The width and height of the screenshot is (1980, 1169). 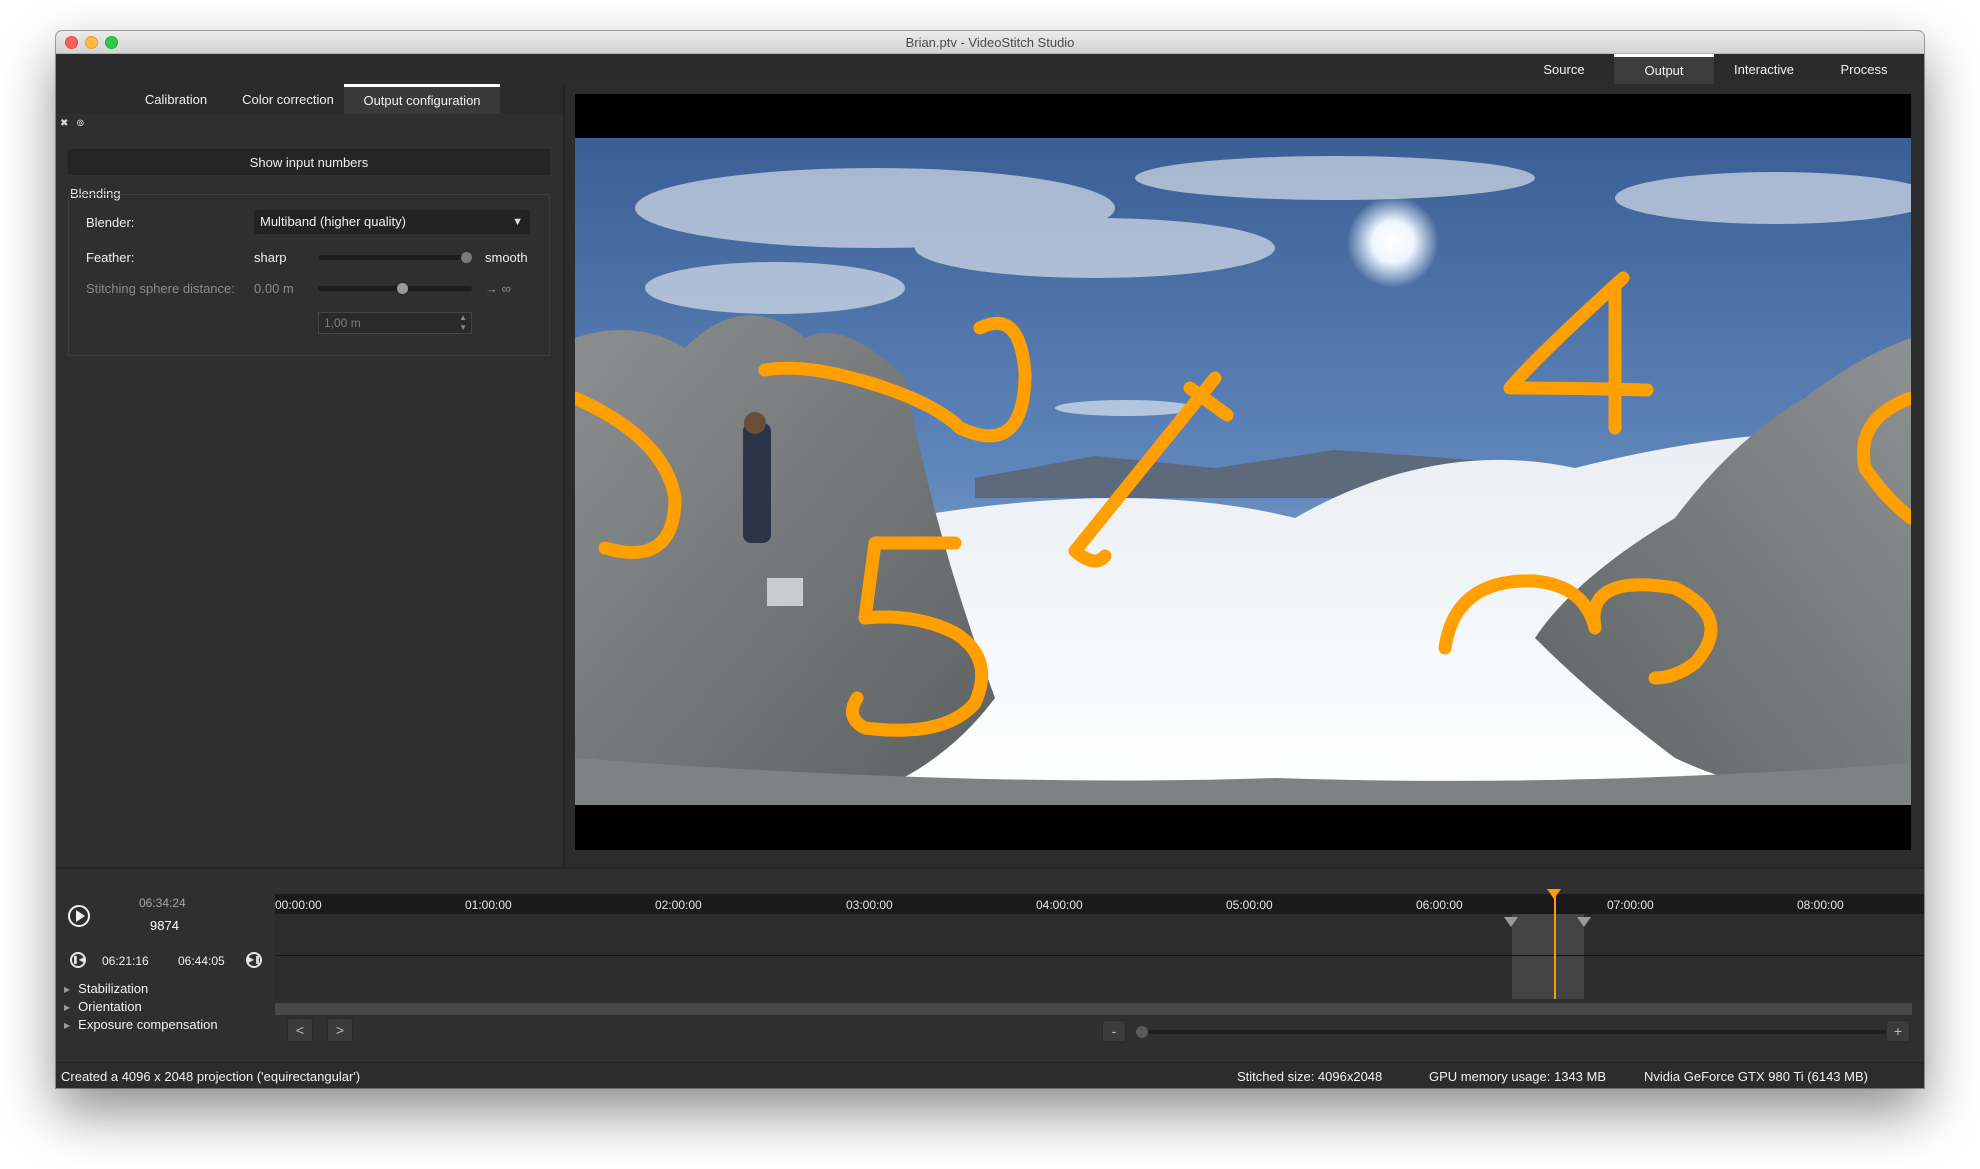 What do you see at coordinates (1099, 946) in the screenshot?
I see `timeline-tracks` at bounding box center [1099, 946].